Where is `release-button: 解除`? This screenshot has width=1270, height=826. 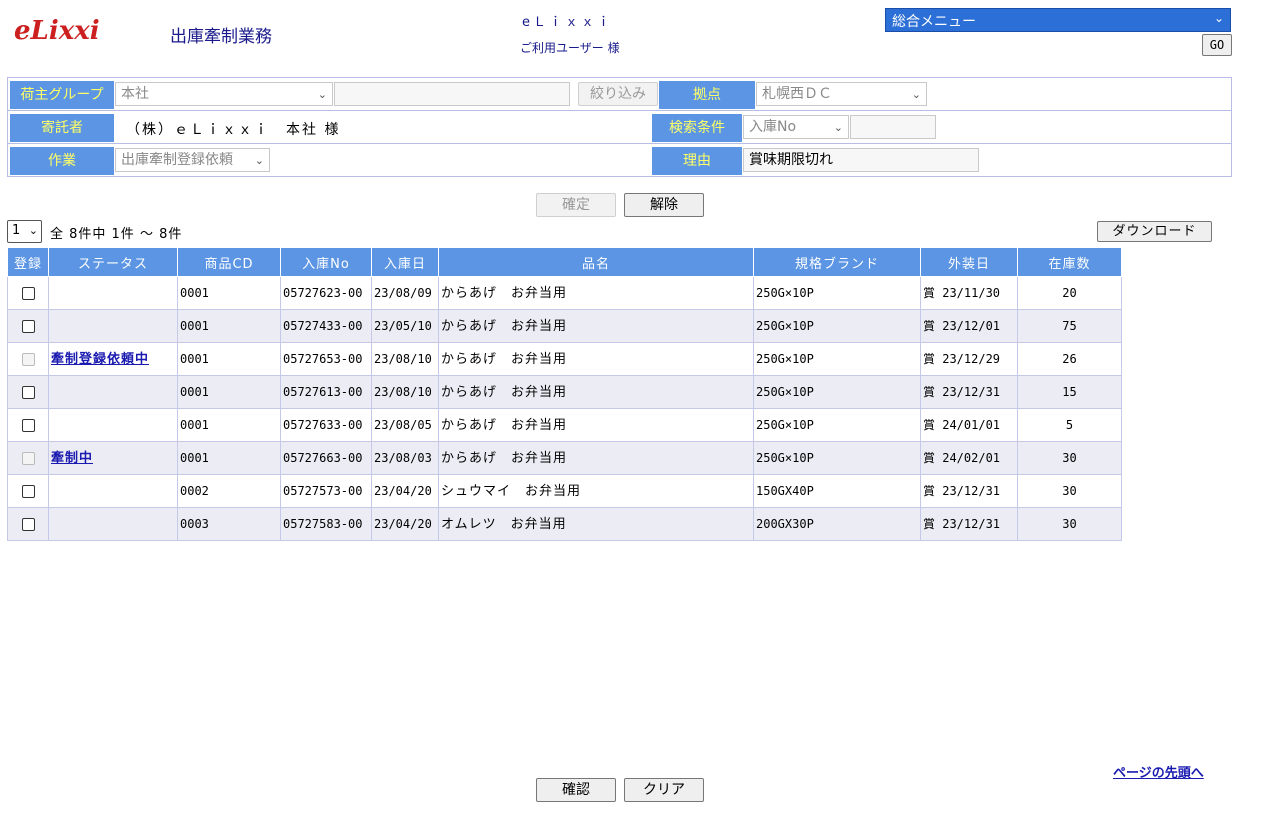 release-button: 解除 is located at coordinates (664, 205).